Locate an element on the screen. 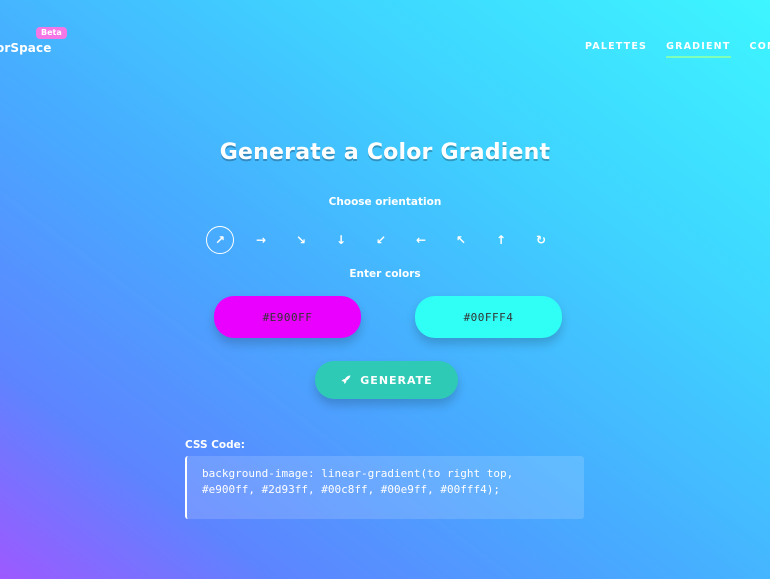 The image size is (770, 579). arrow-up-icon: ↑ is located at coordinates (501, 240).